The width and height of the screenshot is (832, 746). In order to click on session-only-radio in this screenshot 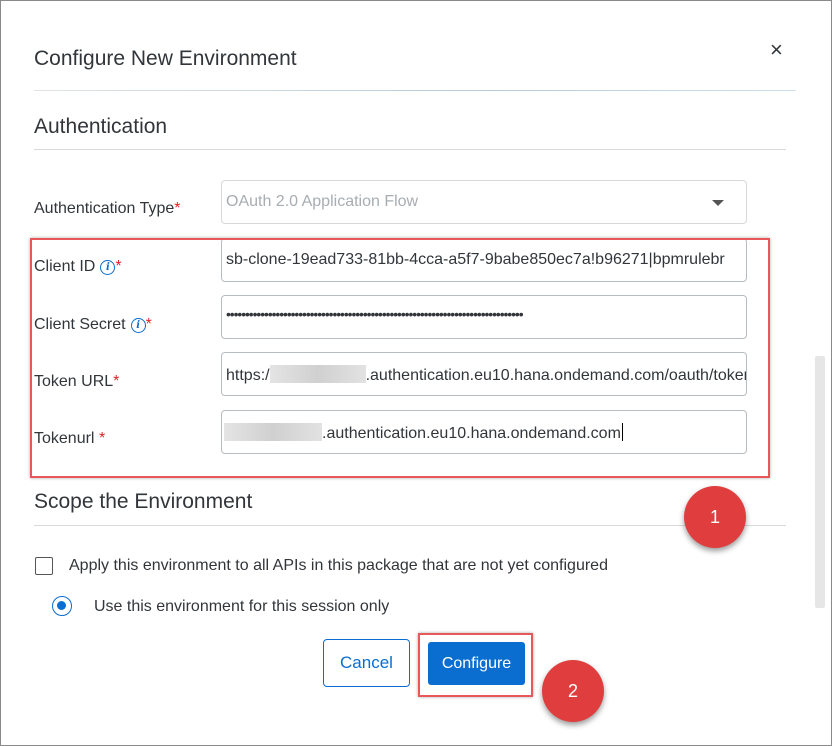, I will do `click(62, 606)`.